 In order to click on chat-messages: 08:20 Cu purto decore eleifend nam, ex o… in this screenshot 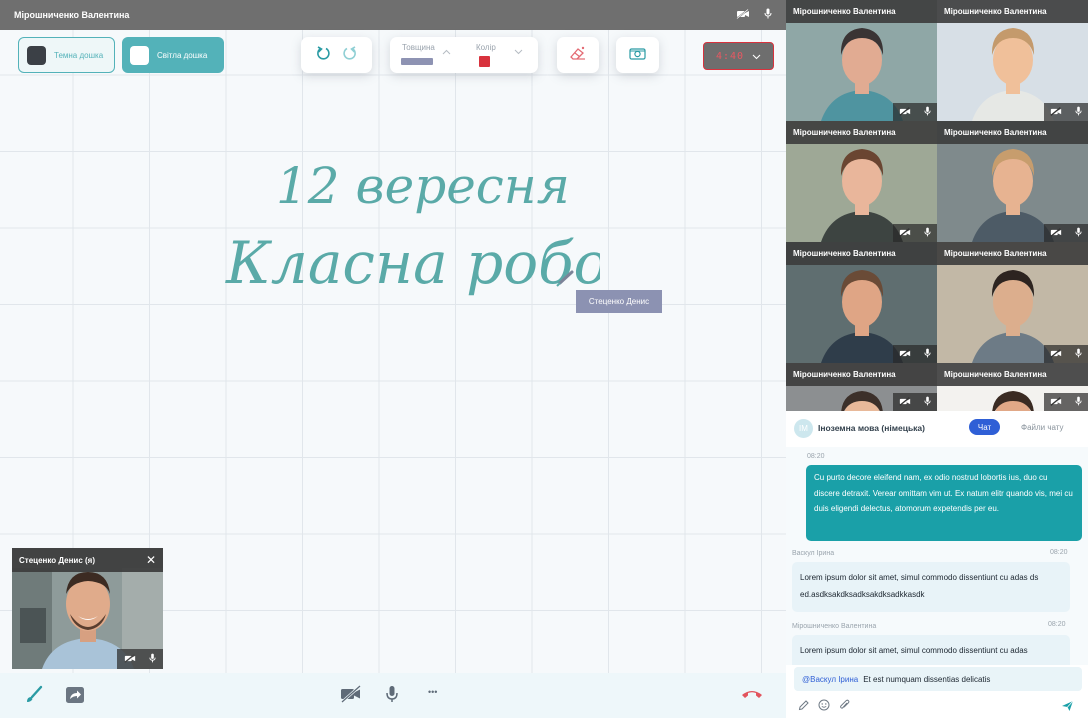, I will do `click(937, 556)`.